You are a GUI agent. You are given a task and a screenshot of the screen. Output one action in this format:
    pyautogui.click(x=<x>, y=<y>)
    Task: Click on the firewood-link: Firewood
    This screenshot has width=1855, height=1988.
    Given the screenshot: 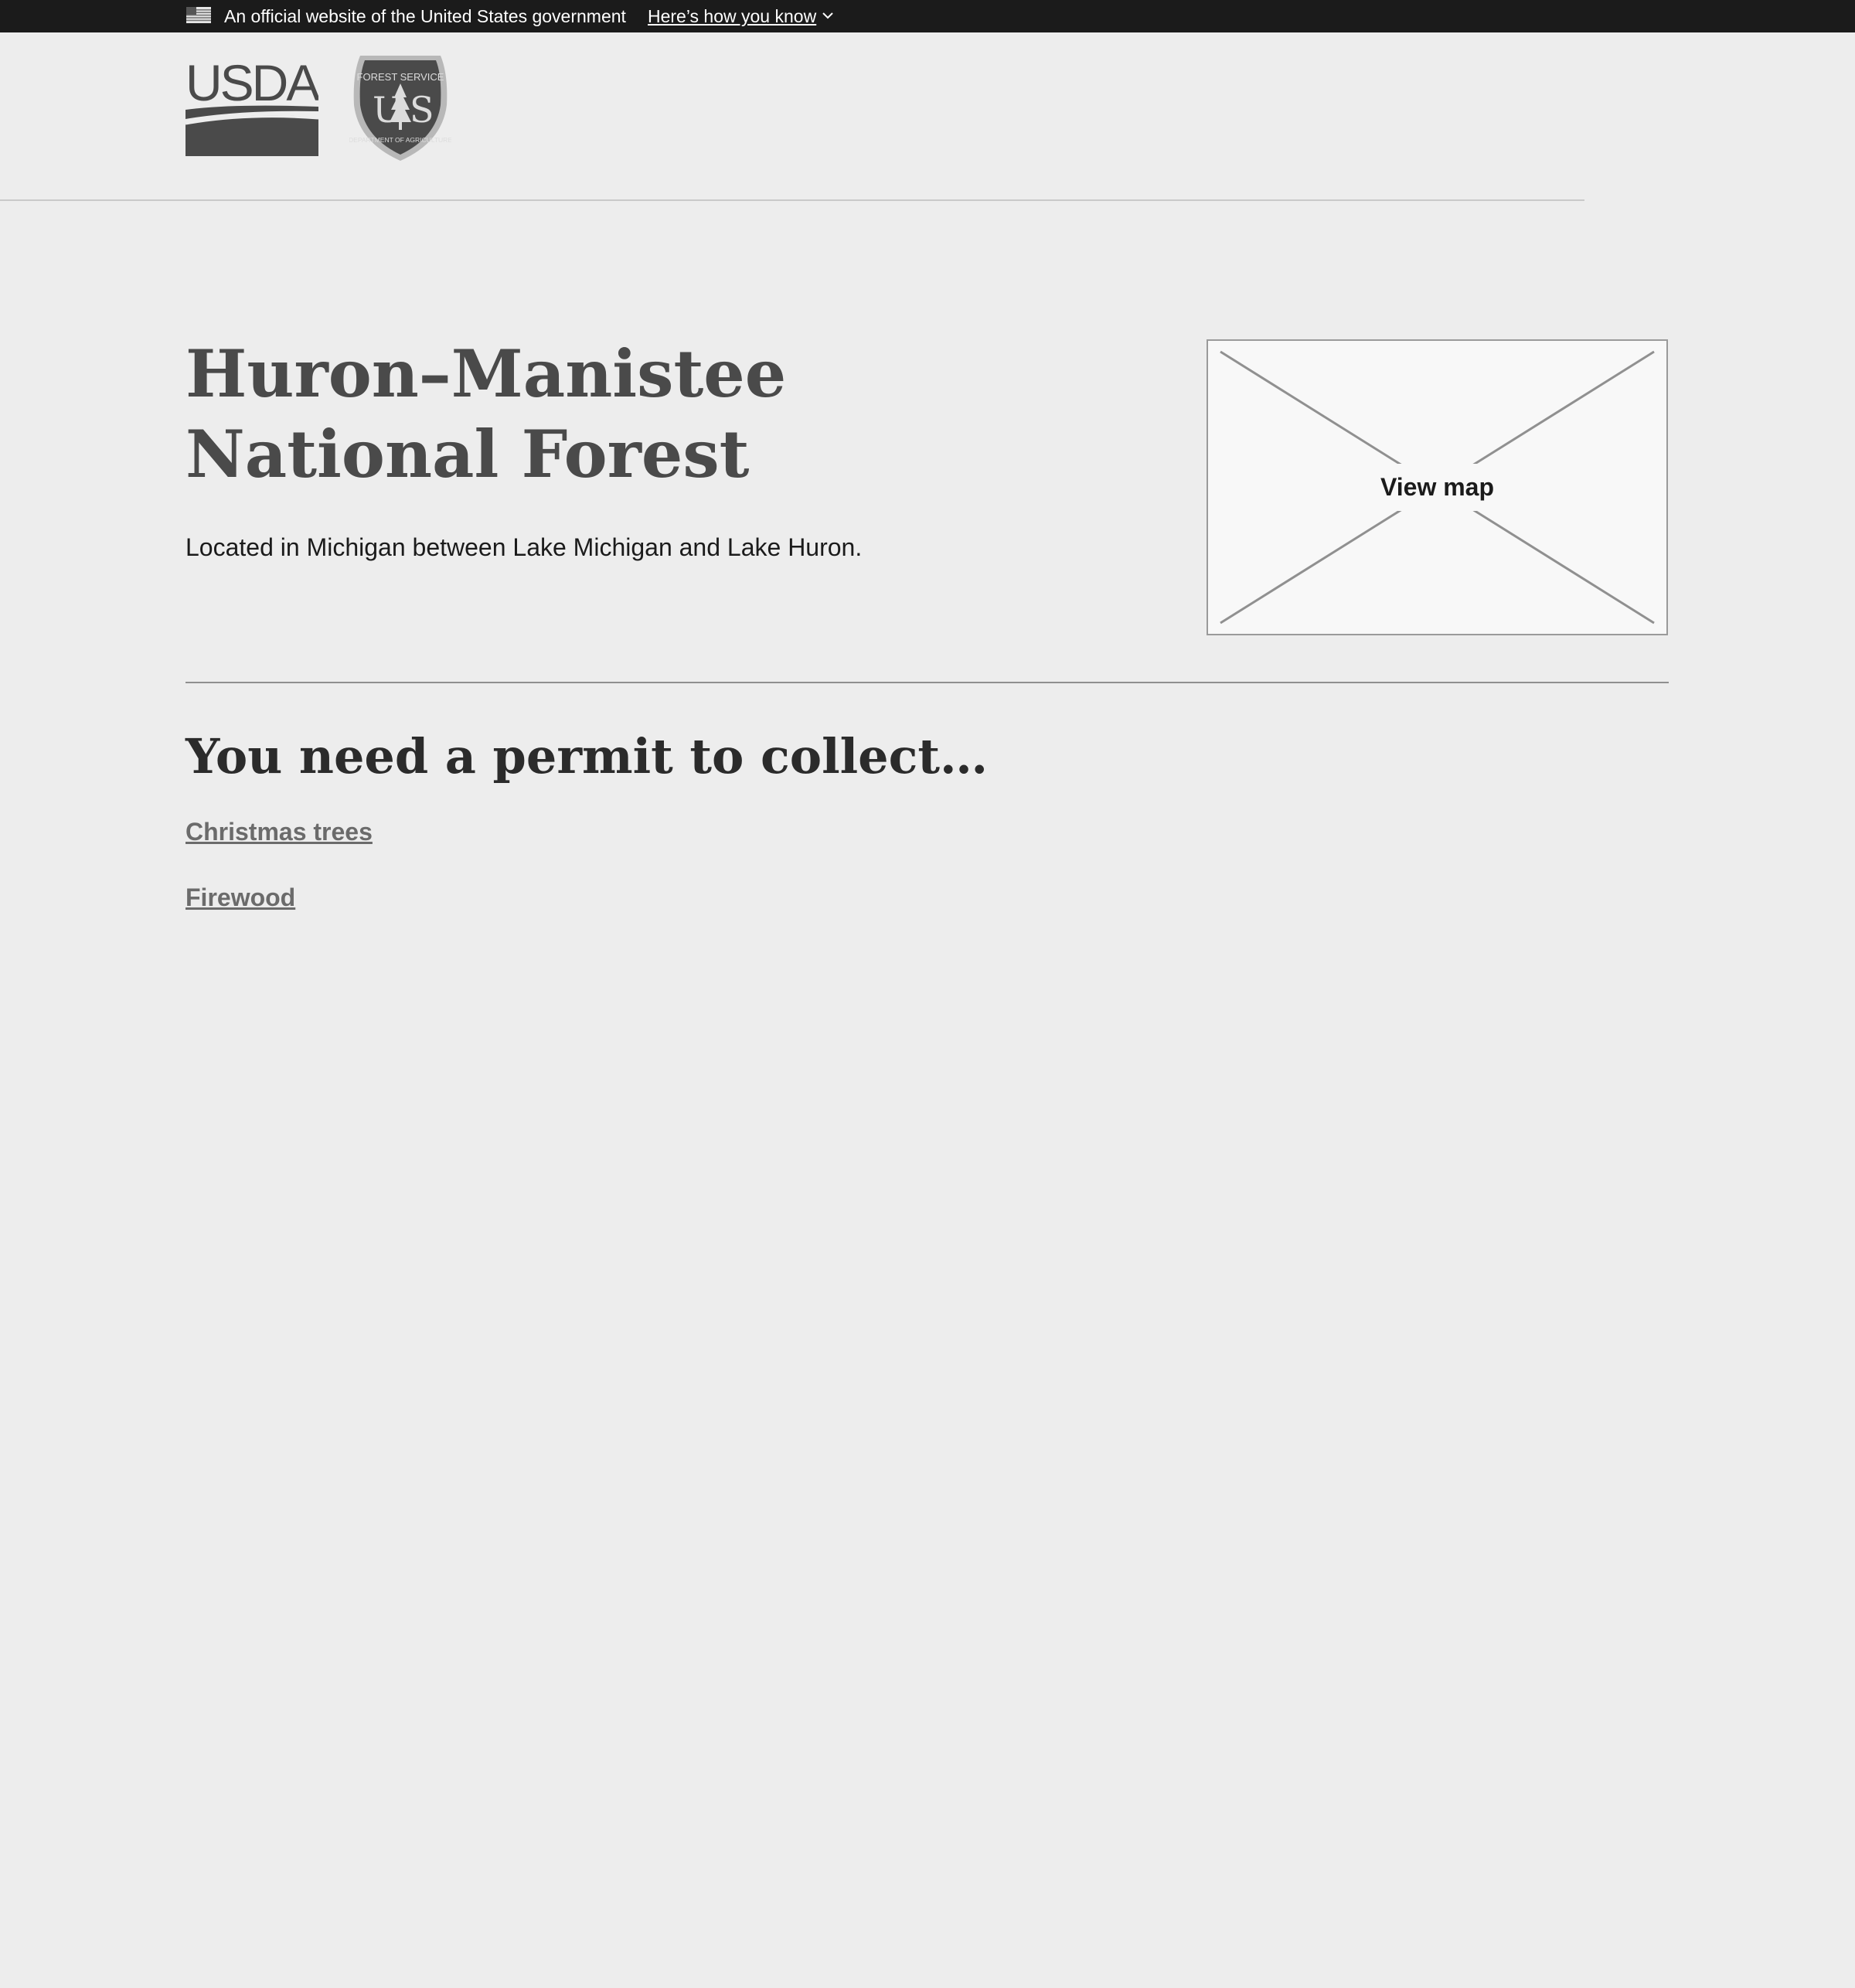 What is the action you would take?
    pyautogui.click(x=240, y=897)
    